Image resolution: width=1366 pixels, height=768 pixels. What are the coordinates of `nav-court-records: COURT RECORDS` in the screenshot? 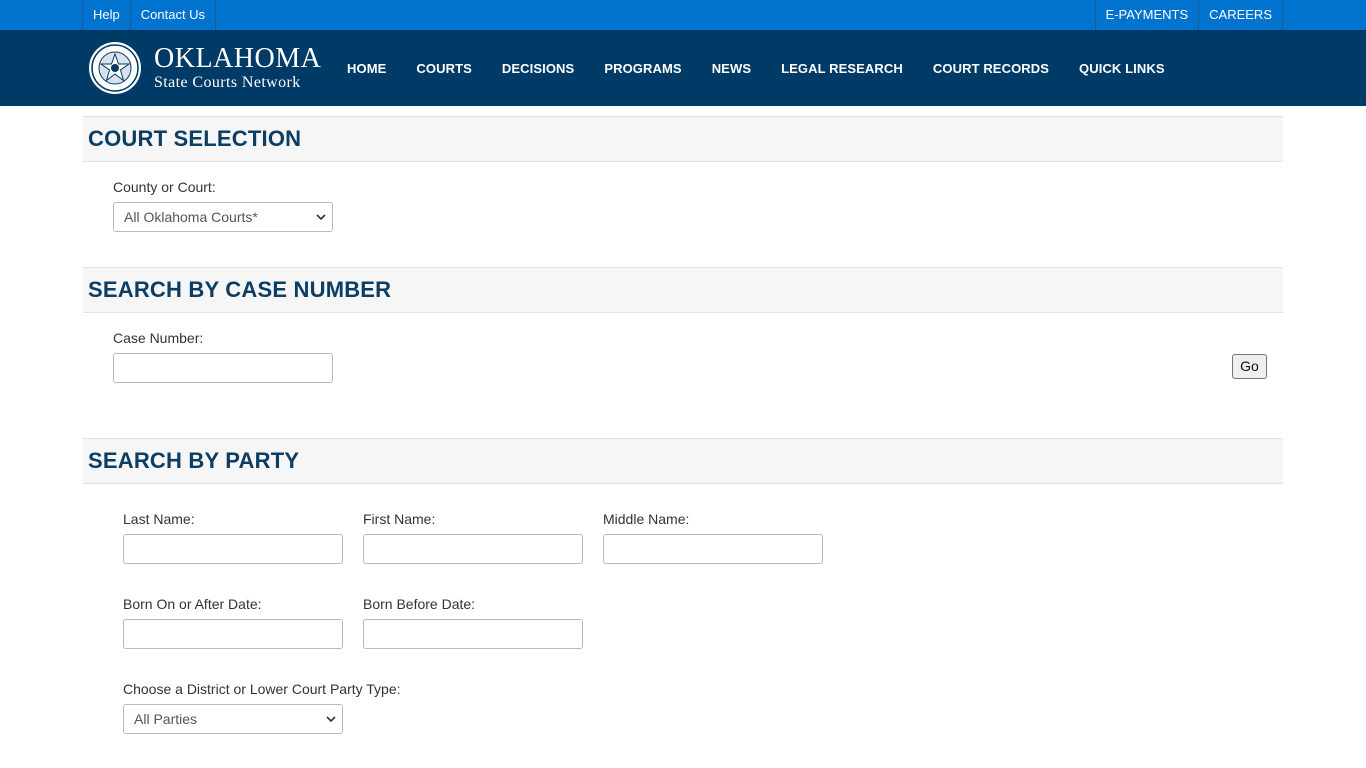 It's located at (991, 68).